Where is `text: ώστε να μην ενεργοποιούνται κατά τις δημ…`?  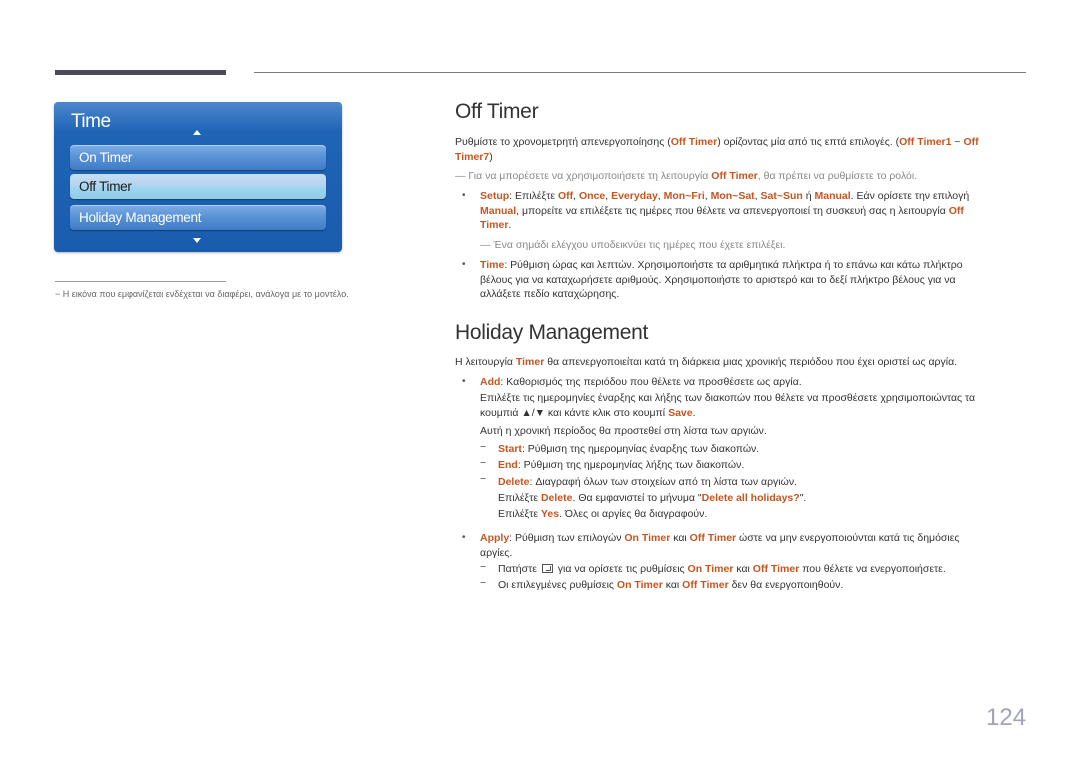 text: ώστε να μην ενεργοποιούνται κατά τις δημ… is located at coordinates (848, 538).